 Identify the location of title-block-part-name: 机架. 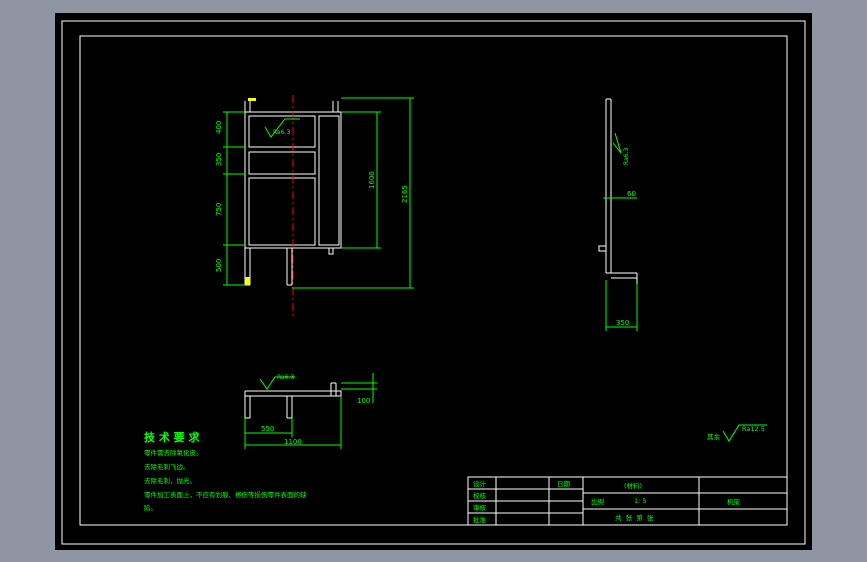
(734, 501).